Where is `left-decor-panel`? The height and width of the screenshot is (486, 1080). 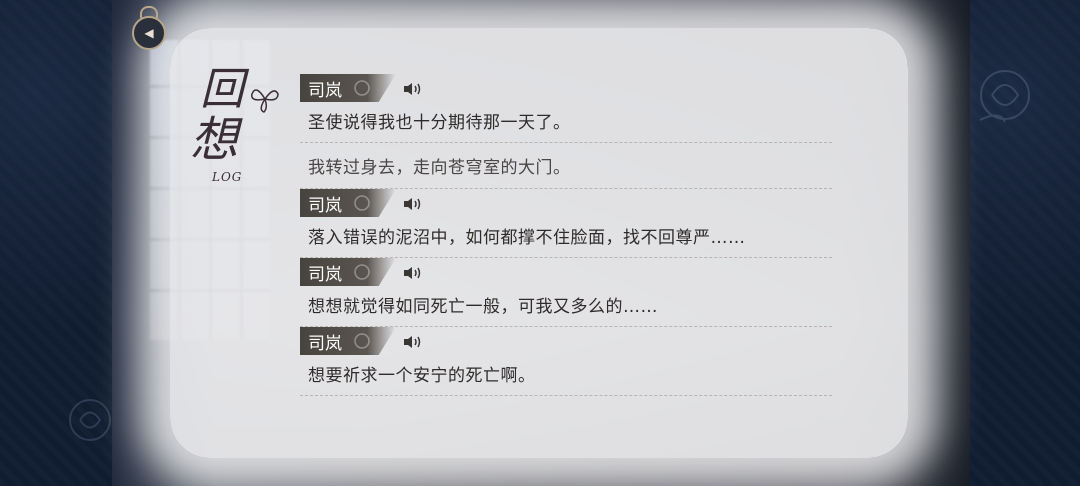
left-decor-panel is located at coordinates (56, 243).